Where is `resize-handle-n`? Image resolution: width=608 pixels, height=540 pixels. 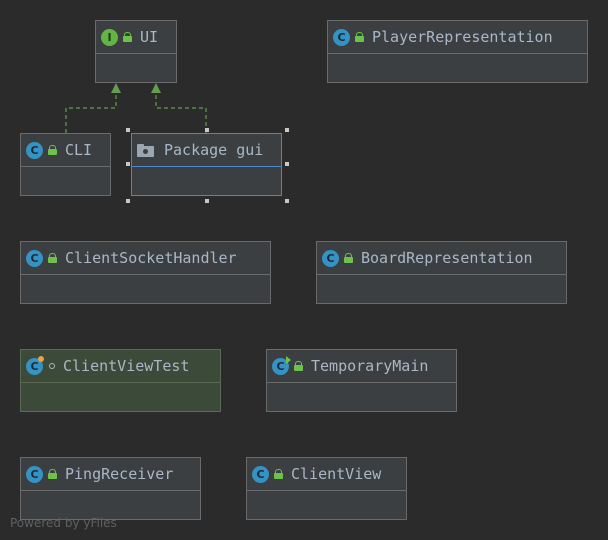
resize-handle-n is located at coordinates (207, 130).